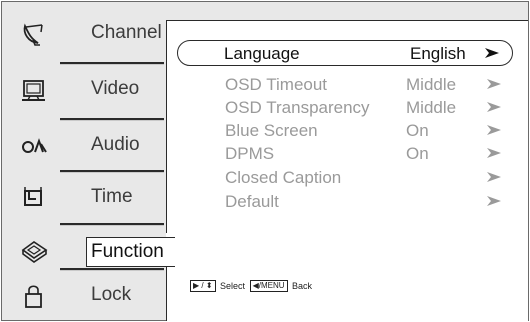 The width and height of the screenshot is (530, 322). I want to click on sidebar-item-label: Function, so click(130, 252).